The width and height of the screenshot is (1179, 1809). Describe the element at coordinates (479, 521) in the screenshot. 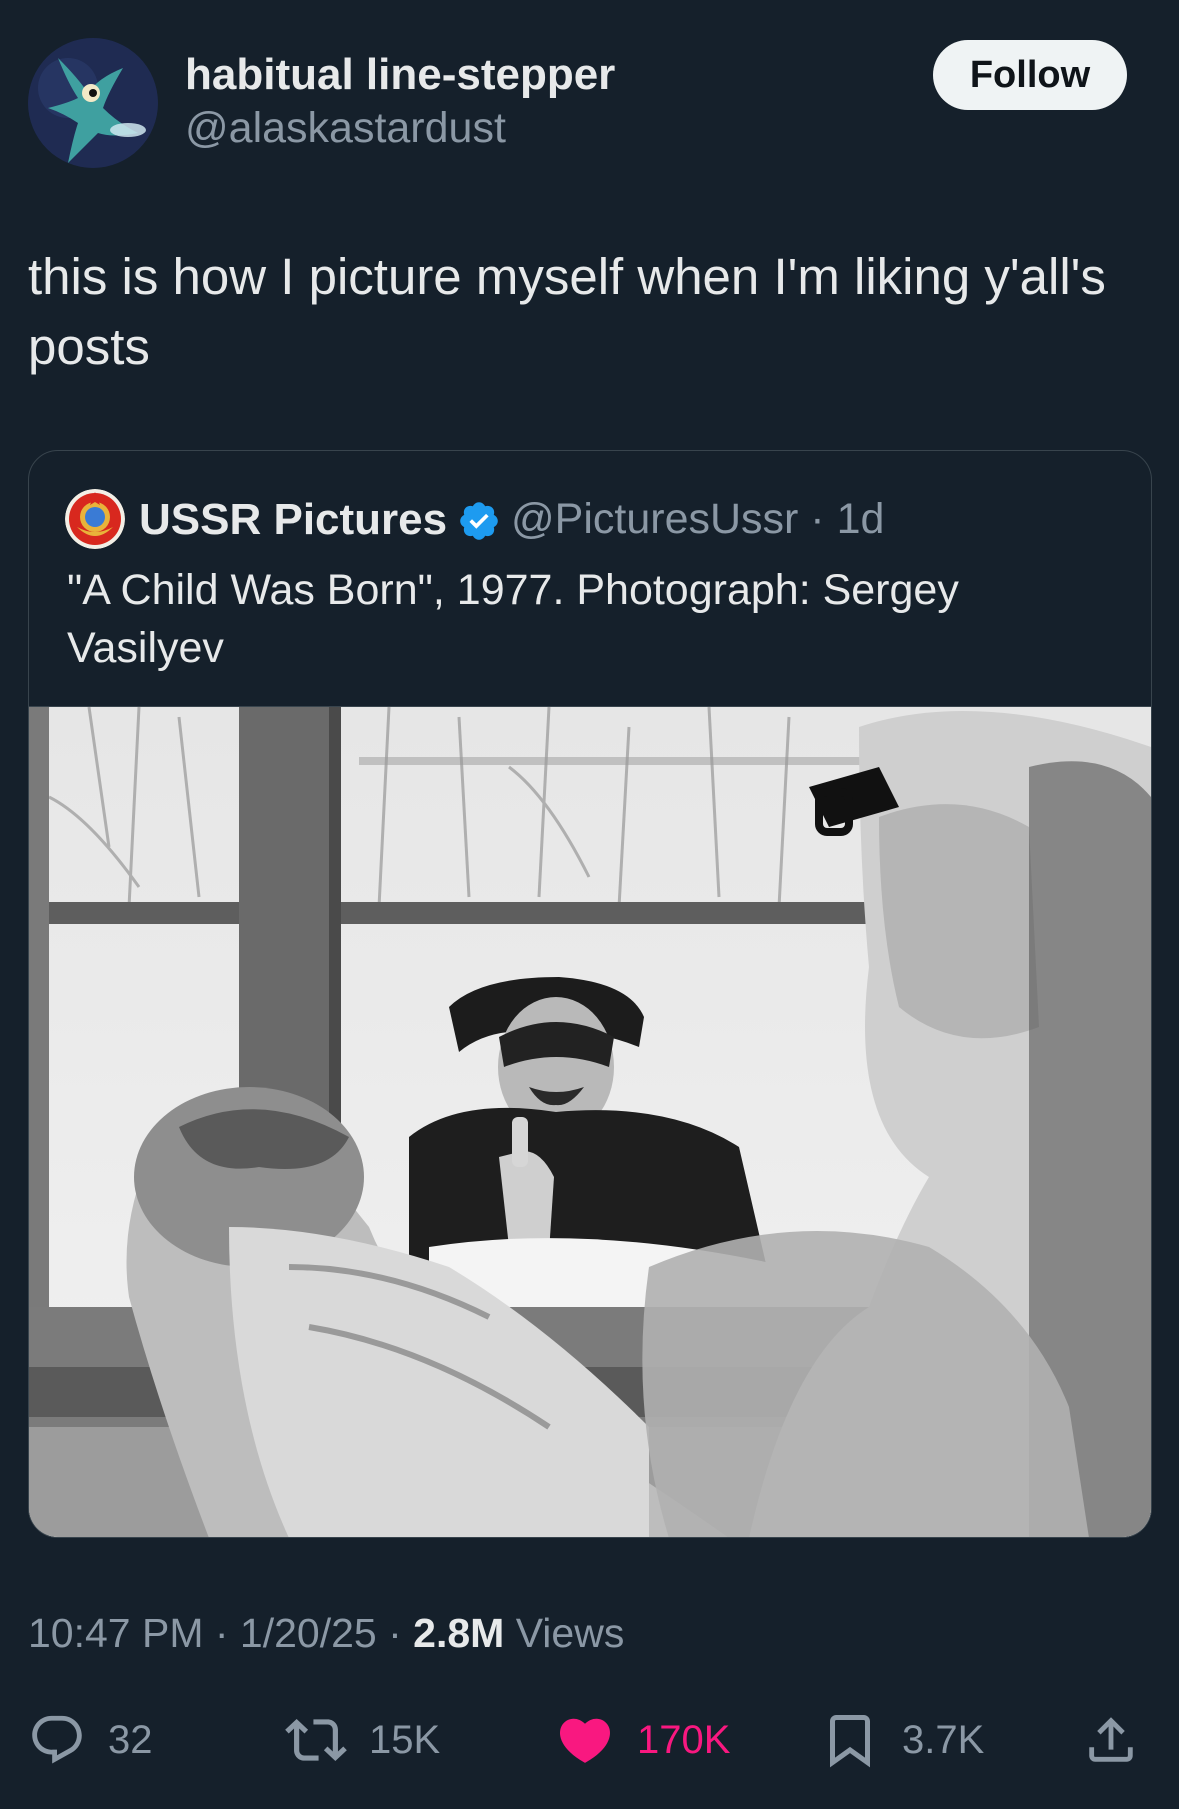

I see `verified-badge-icon` at that location.